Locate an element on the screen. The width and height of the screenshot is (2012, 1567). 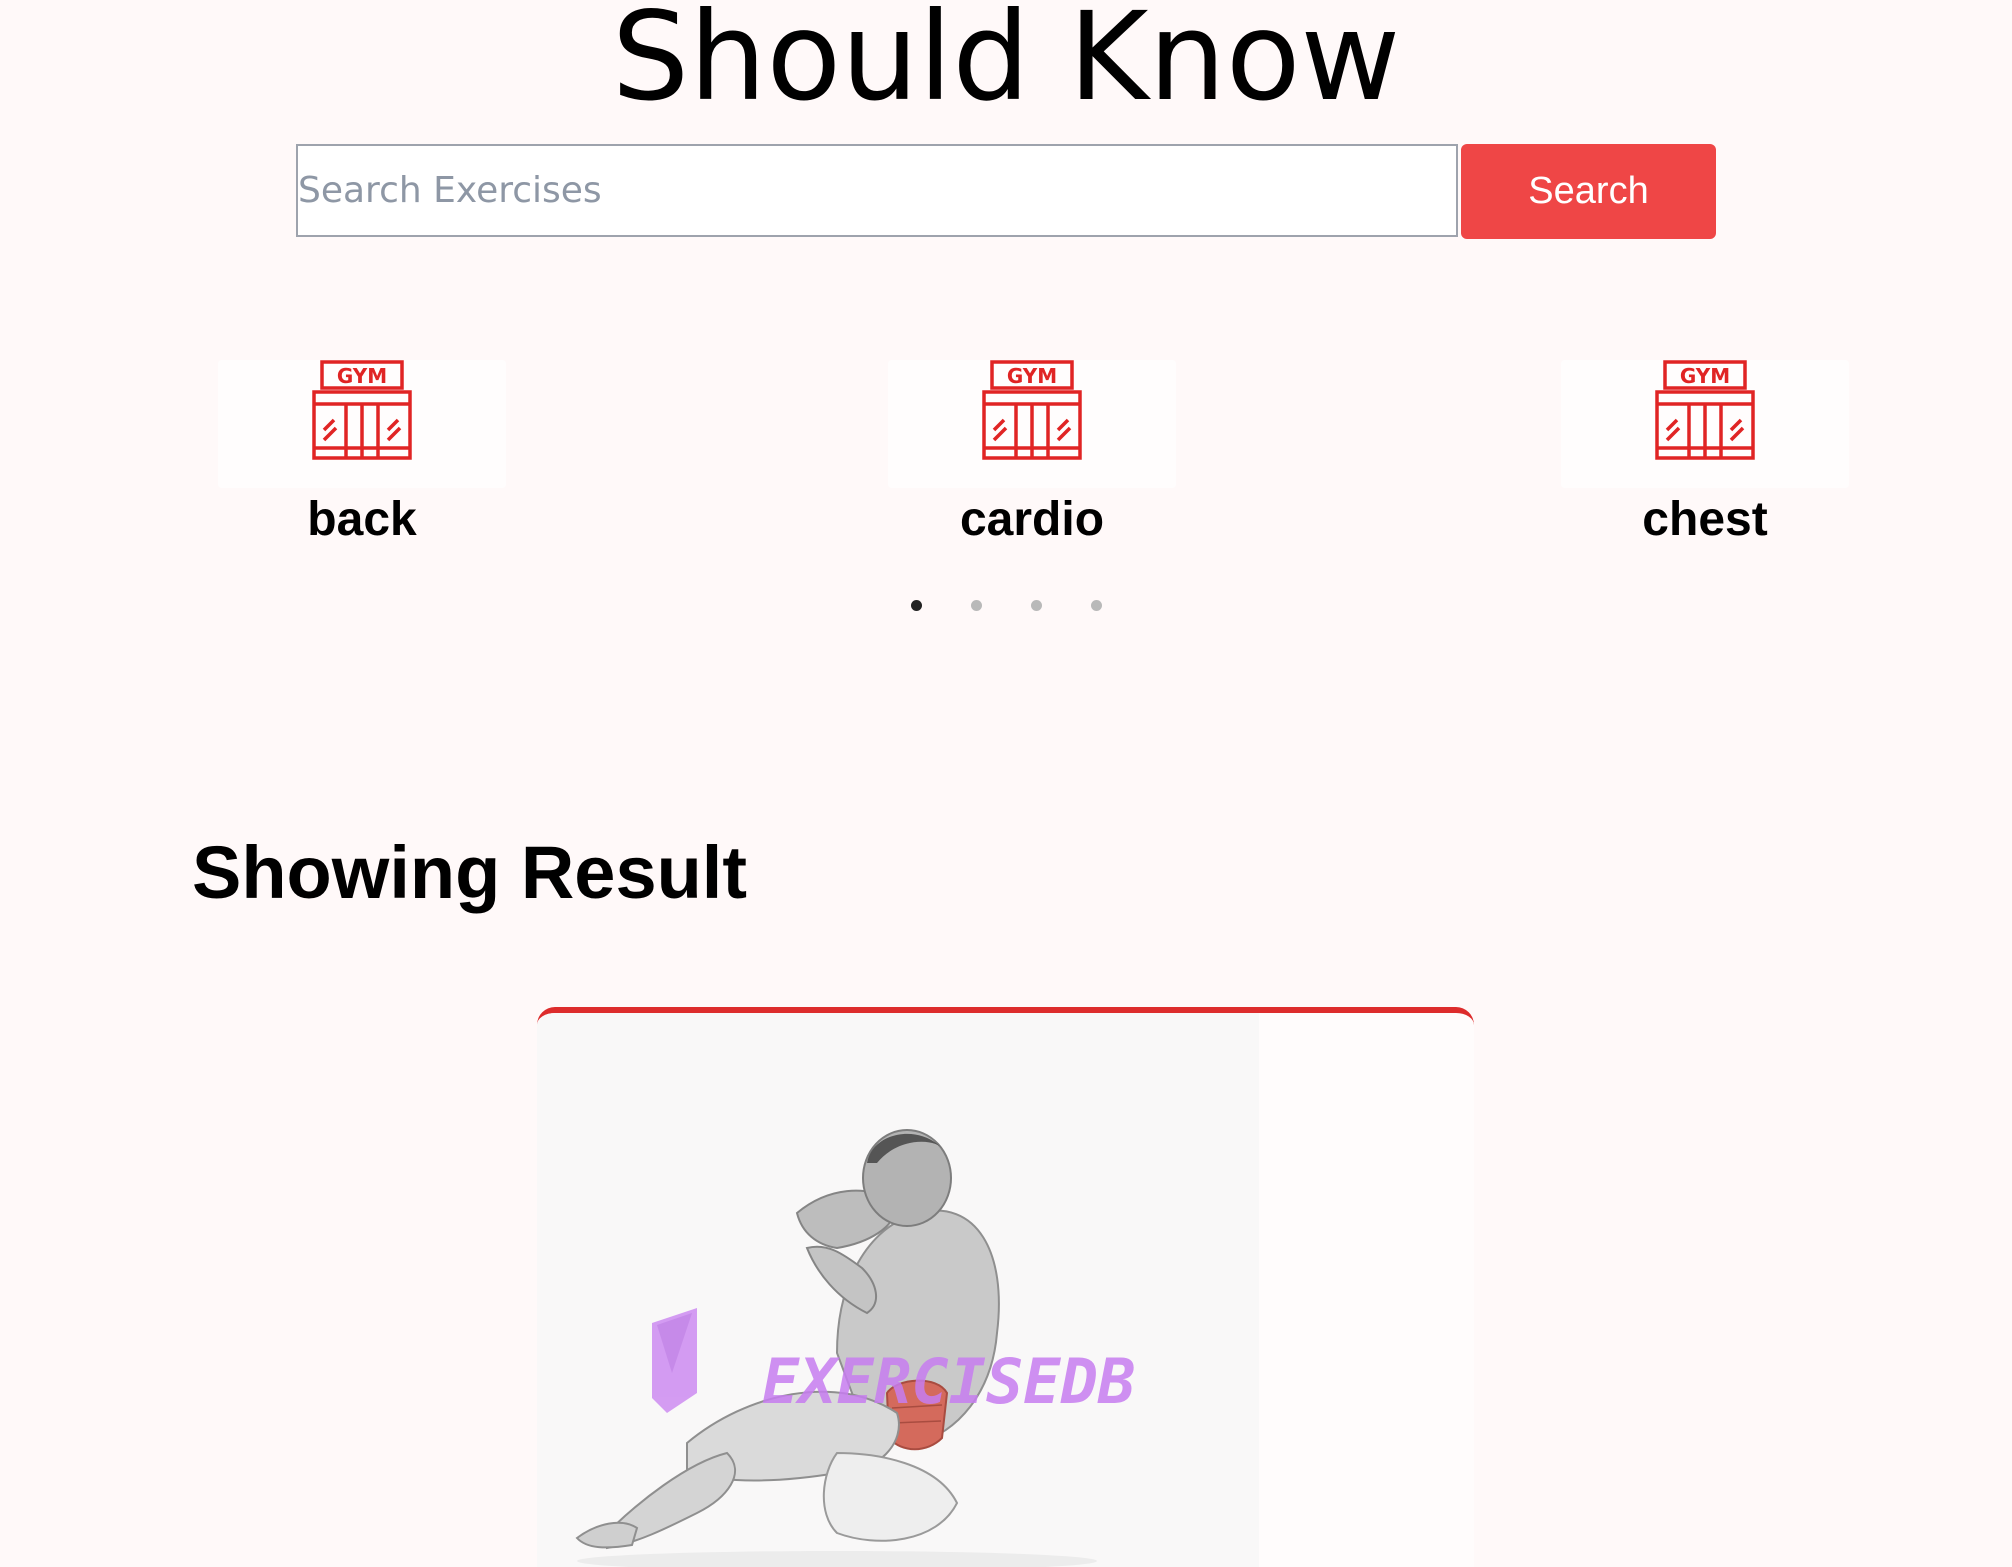
search-button: Search is located at coordinates (1588, 191).